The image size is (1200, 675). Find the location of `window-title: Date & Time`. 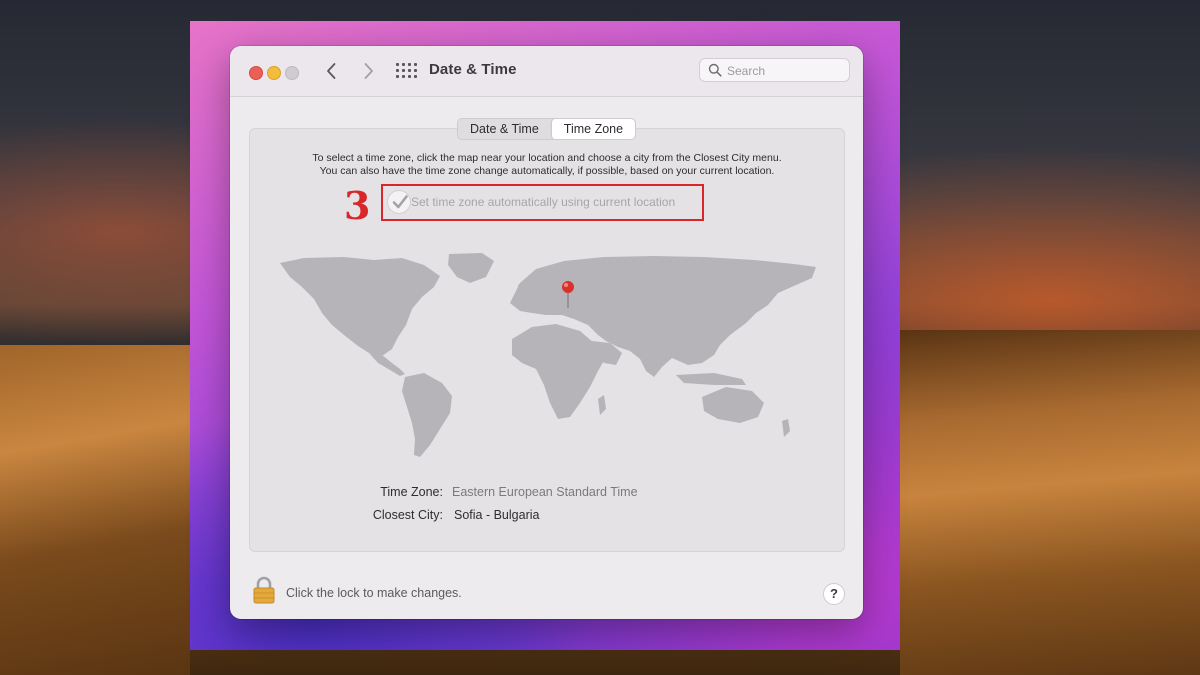

window-title: Date & Time is located at coordinates (473, 69).